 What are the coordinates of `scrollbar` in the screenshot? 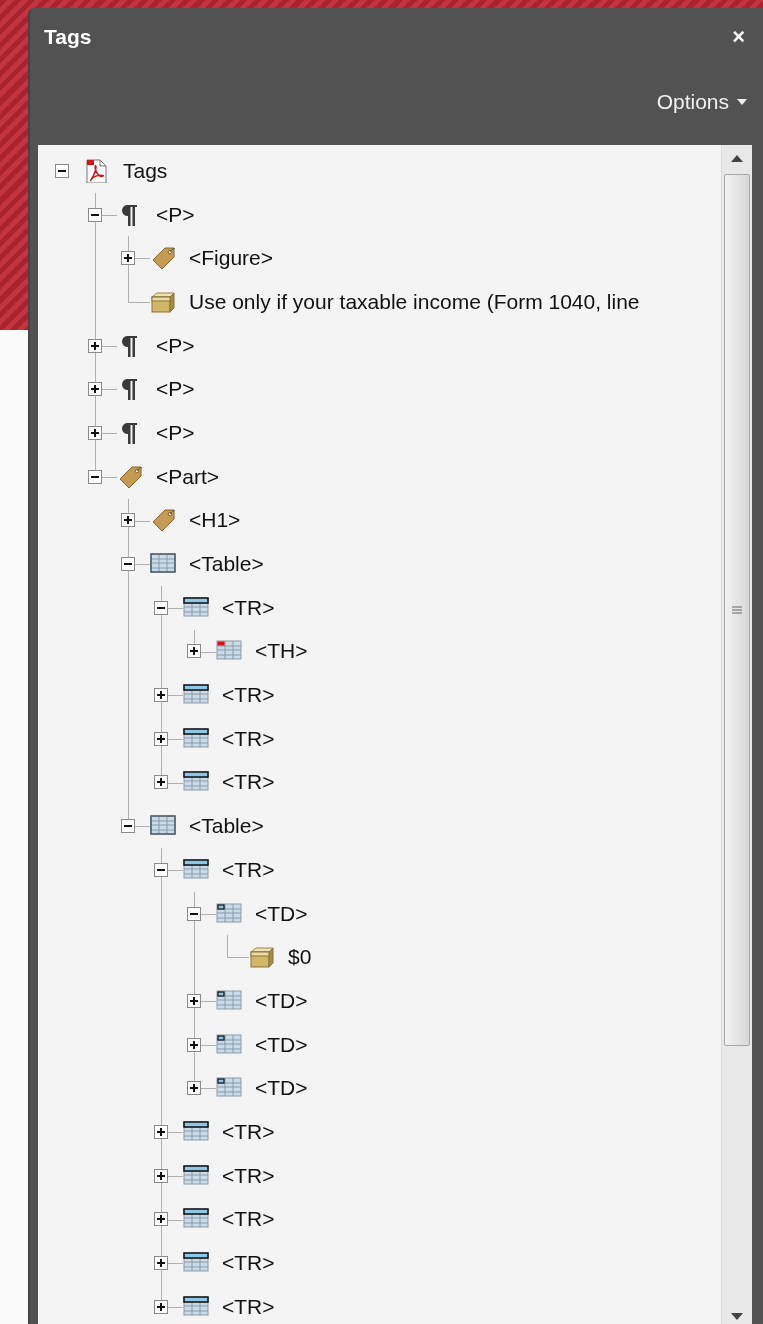 It's located at (736, 734).